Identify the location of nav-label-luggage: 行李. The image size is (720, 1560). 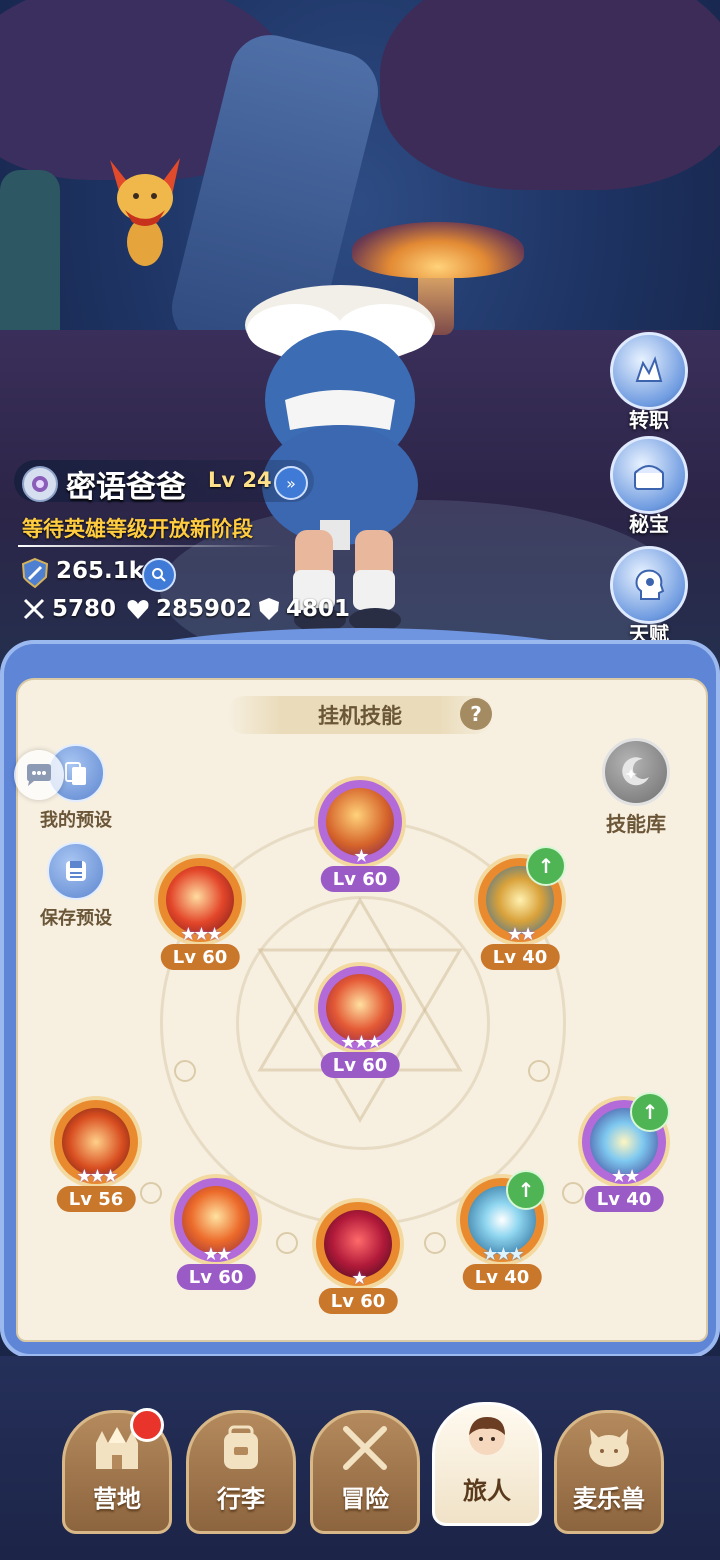
(241, 1499).